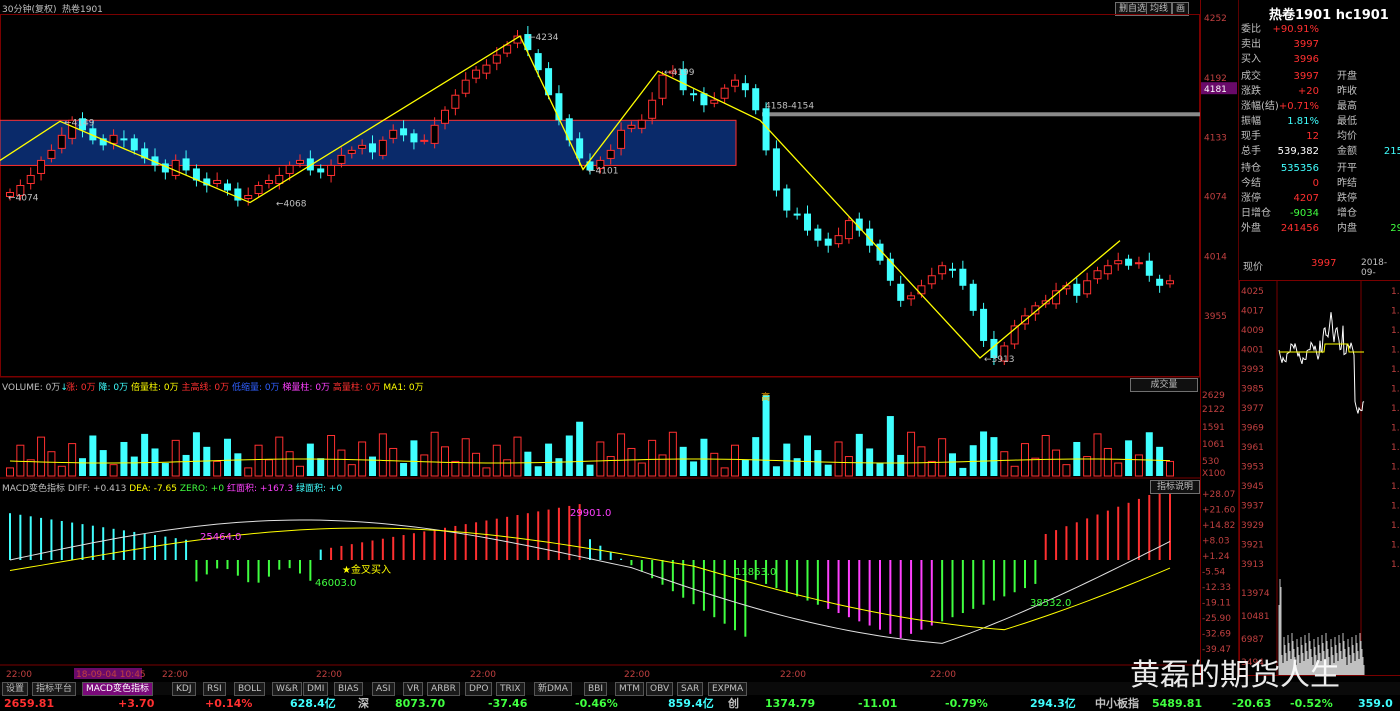 Image resolution: width=1400 pixels, height=711 pixels. I want to click on indicator-tab: 新DMA, so click(553, 689).